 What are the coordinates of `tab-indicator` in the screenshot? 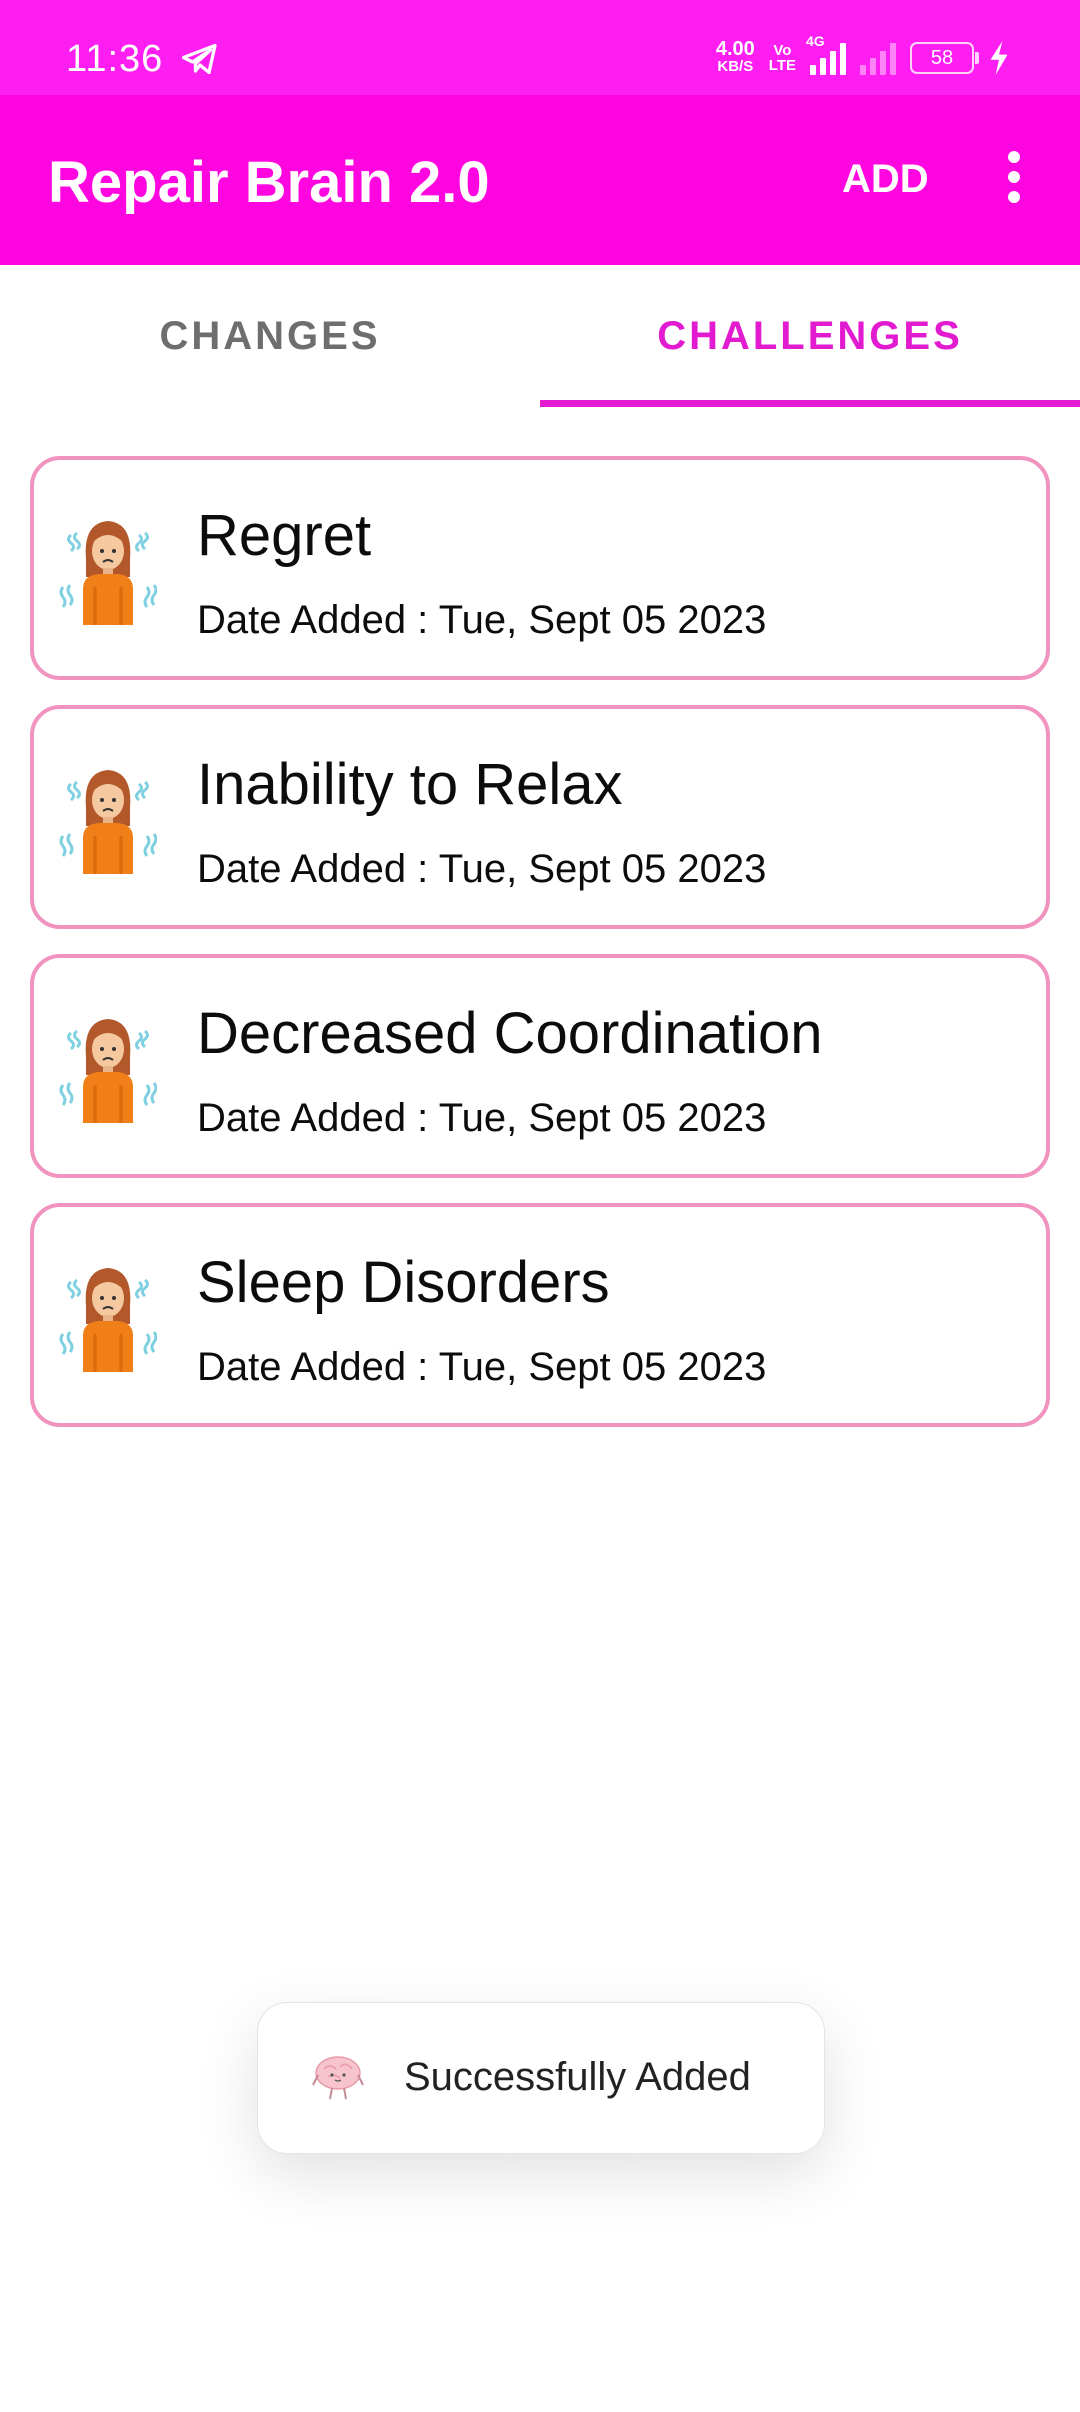 It's located at (810, 403).